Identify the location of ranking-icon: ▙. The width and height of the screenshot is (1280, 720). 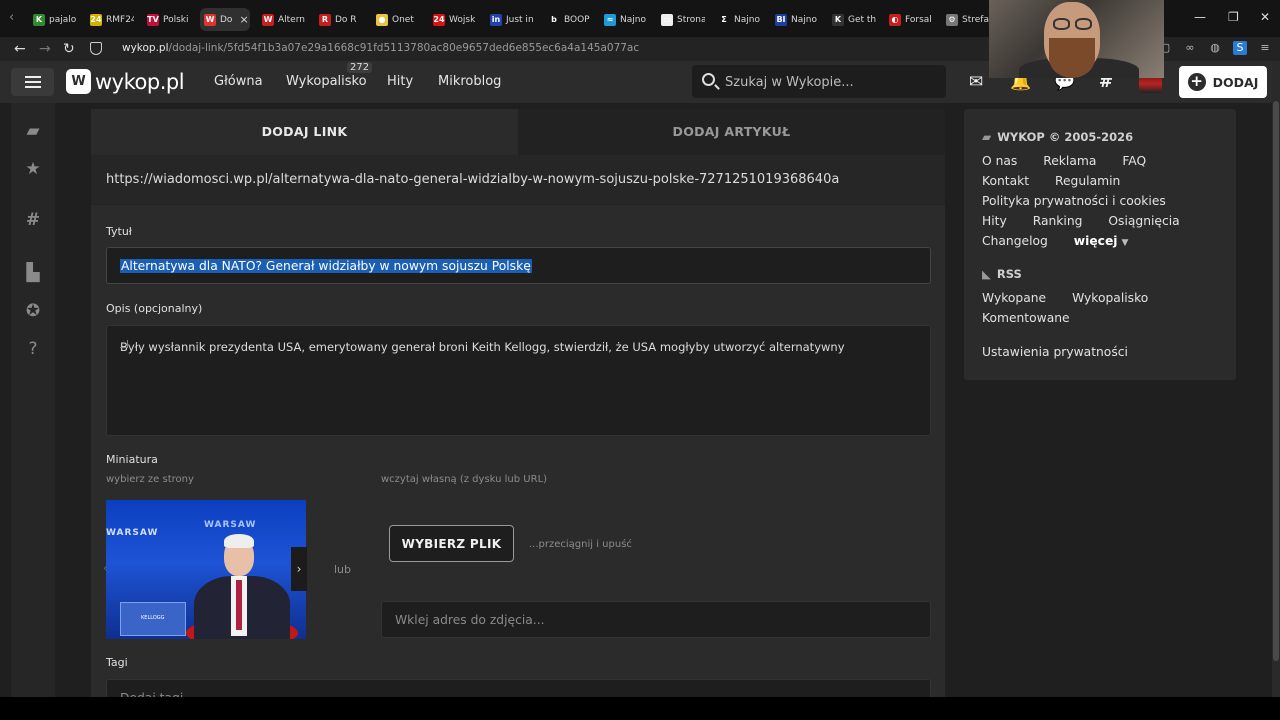
(33, 273).